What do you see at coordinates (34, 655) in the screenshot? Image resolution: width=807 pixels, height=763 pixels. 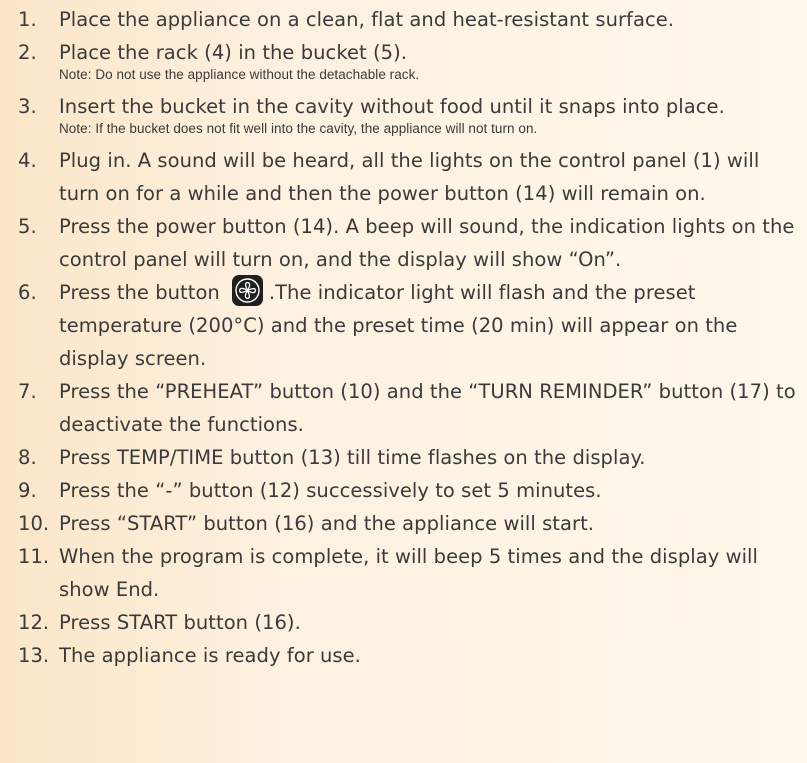 I see `step-number: 13.` at bounding box center [34, 655].